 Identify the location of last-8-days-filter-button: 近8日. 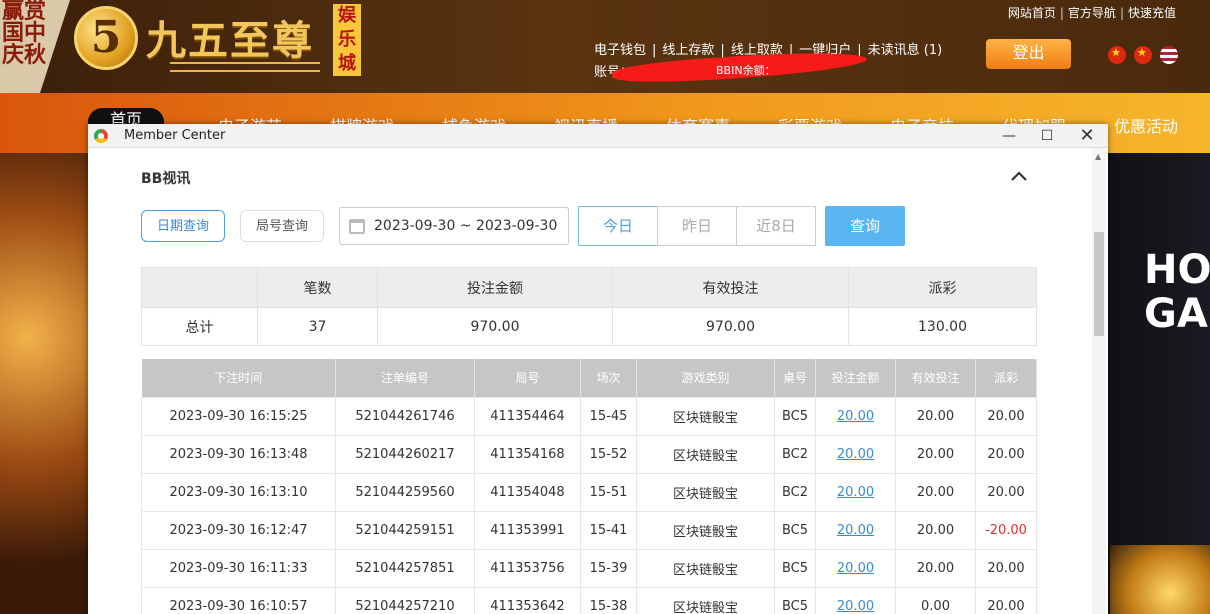
(776, 226).